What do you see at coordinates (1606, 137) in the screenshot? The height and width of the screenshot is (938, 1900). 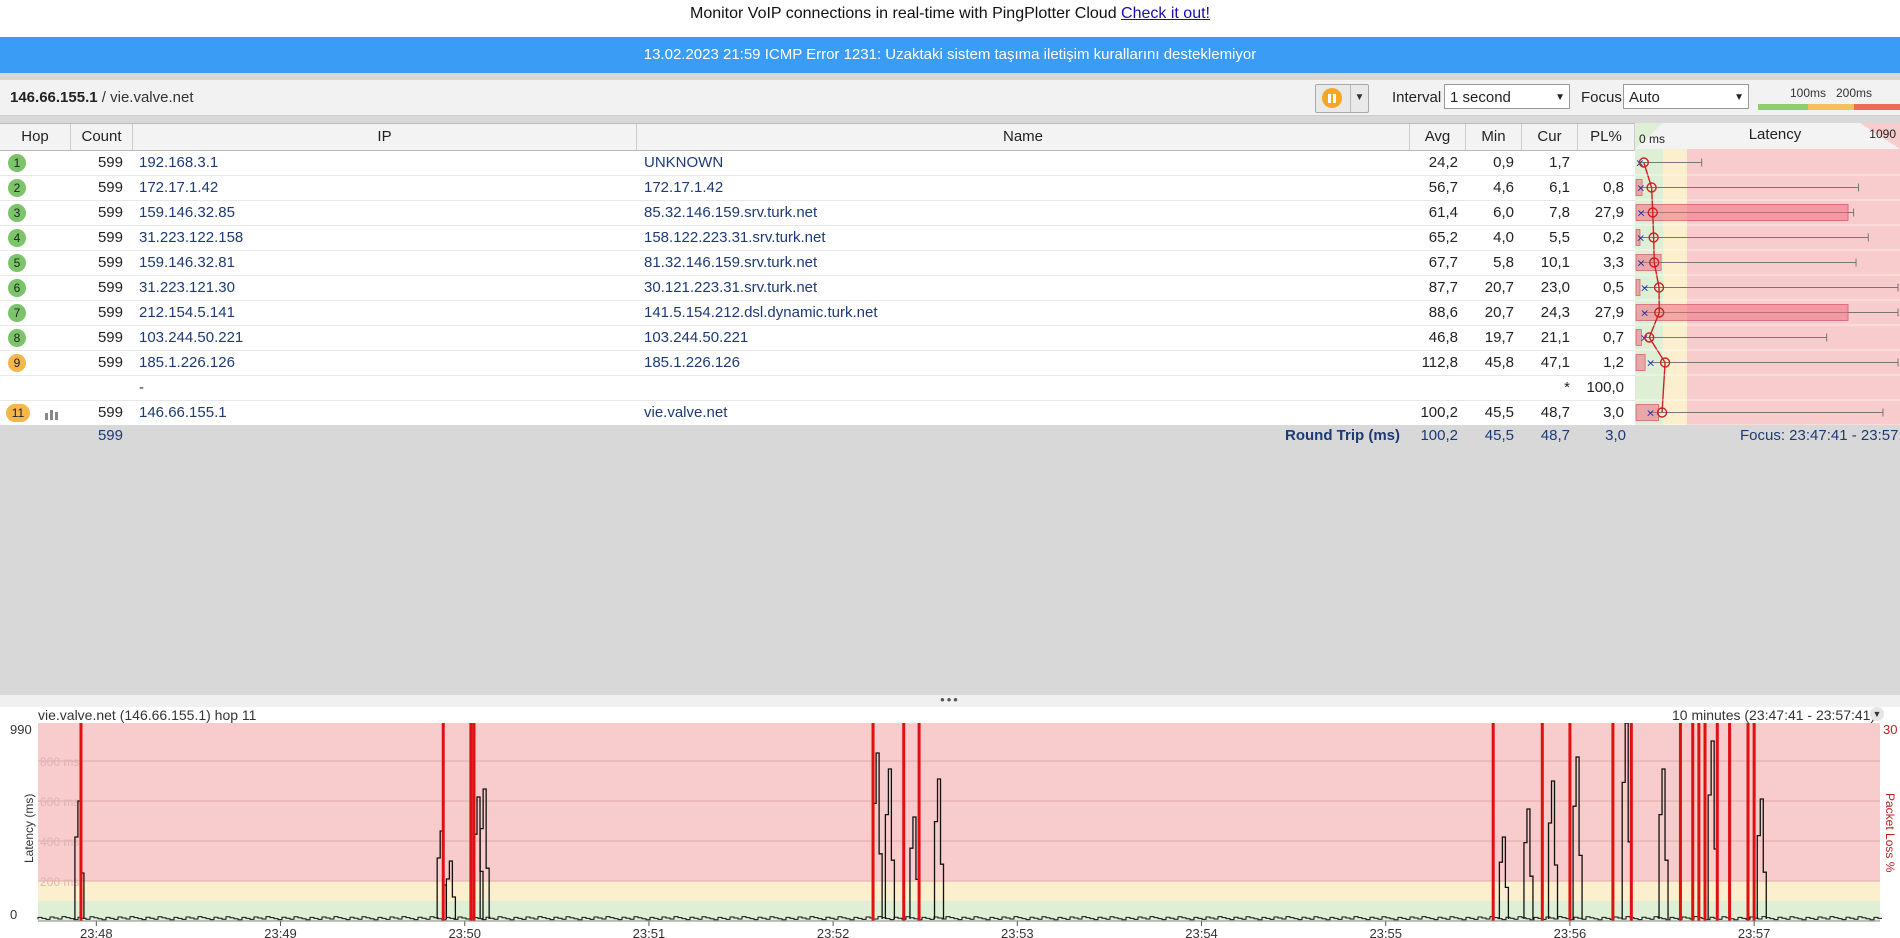 I see `col-pl: PL%` at bounding box center [1606, 137].